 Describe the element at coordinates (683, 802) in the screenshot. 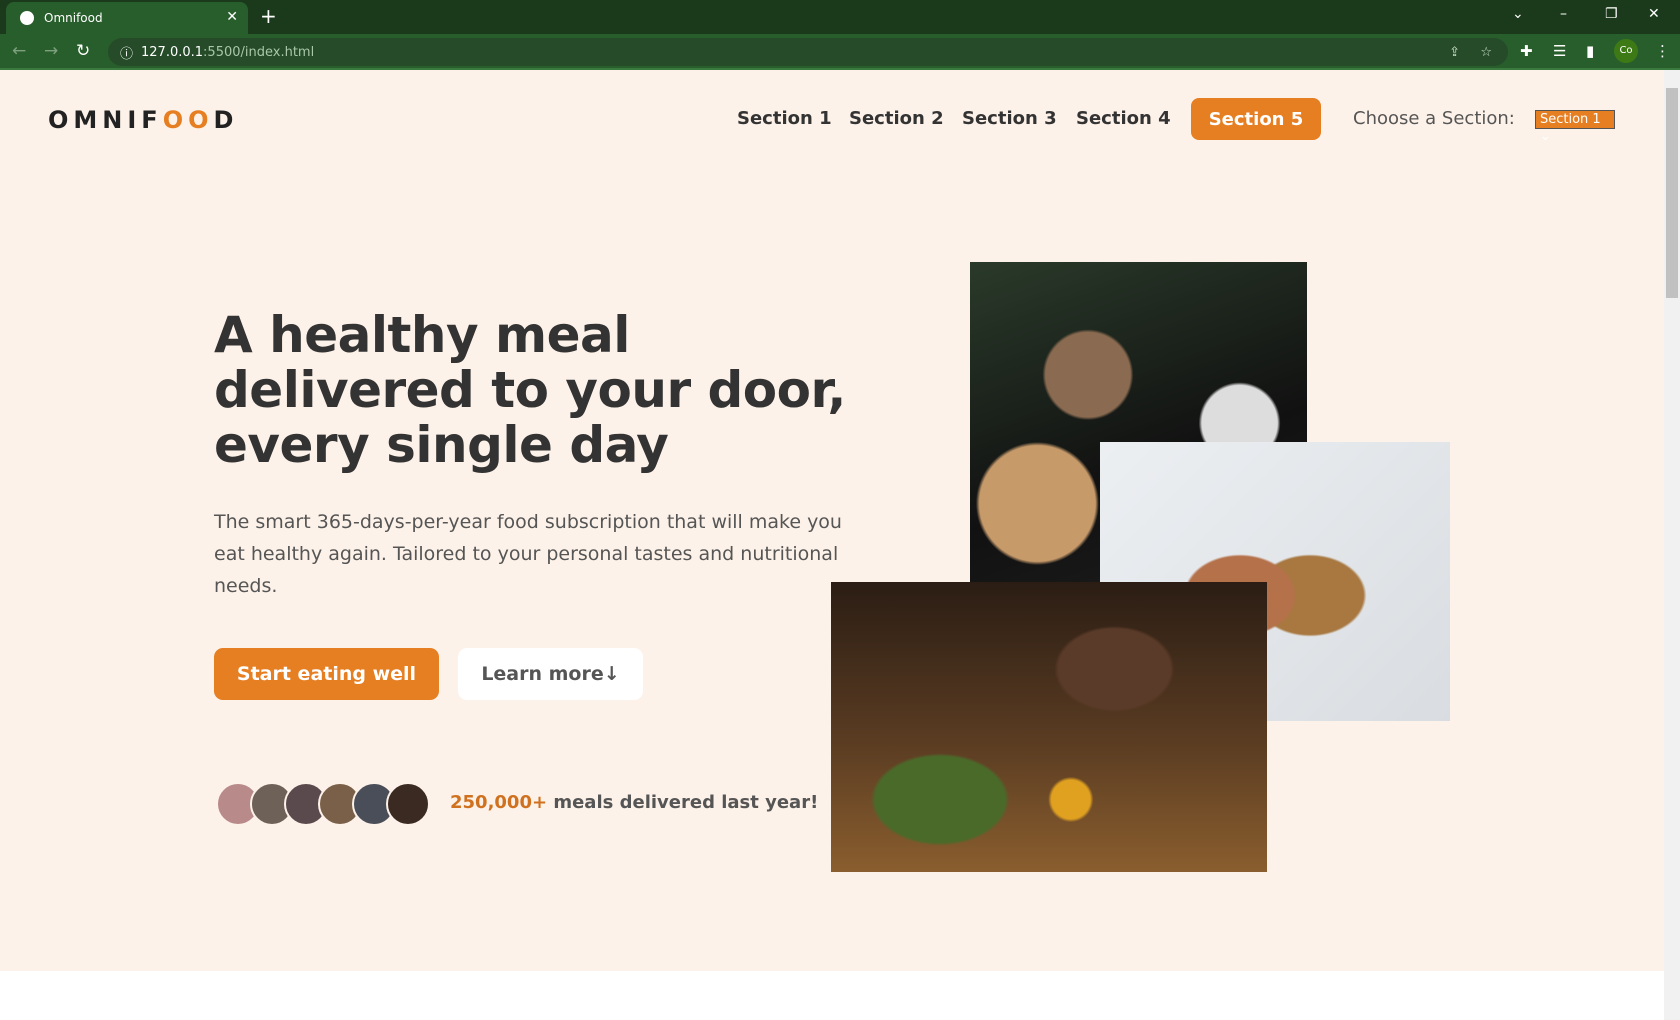

I see `meals-label: meals delivered last year!` at that location.